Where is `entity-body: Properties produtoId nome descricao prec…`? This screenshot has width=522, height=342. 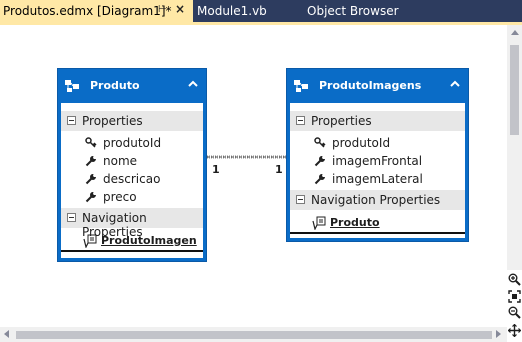
entity-body: Properties produtoId nome descricao prec… is located at coordinates (132, 180).